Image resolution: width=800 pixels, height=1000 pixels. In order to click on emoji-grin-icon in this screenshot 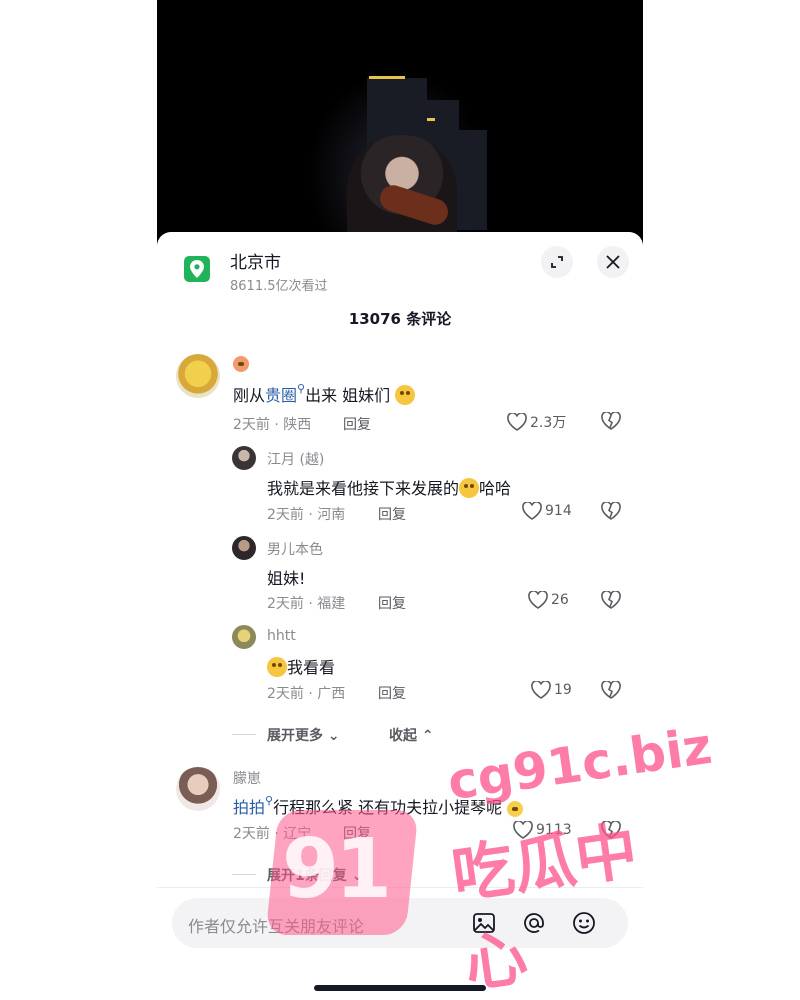, I will do `click(469, 488)`.